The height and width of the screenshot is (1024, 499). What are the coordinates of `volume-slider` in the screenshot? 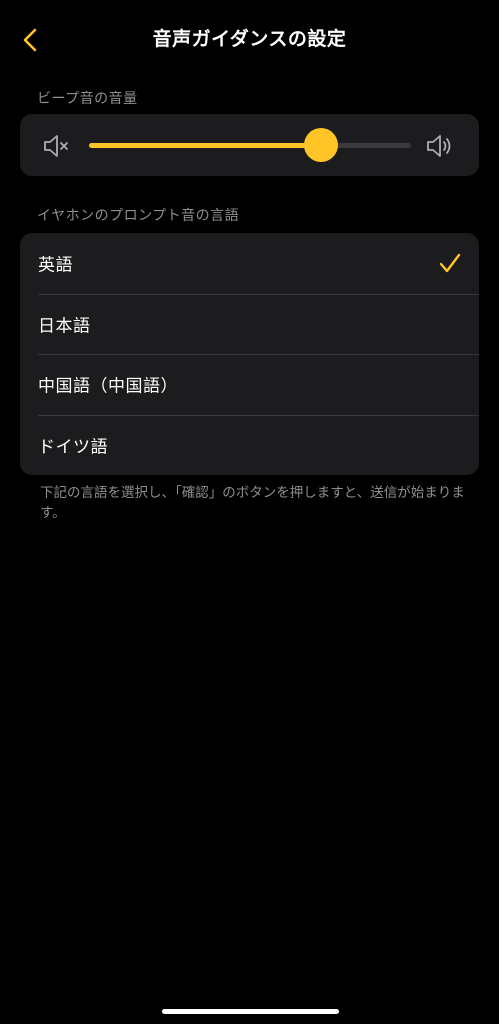 It's located at (250, 145).